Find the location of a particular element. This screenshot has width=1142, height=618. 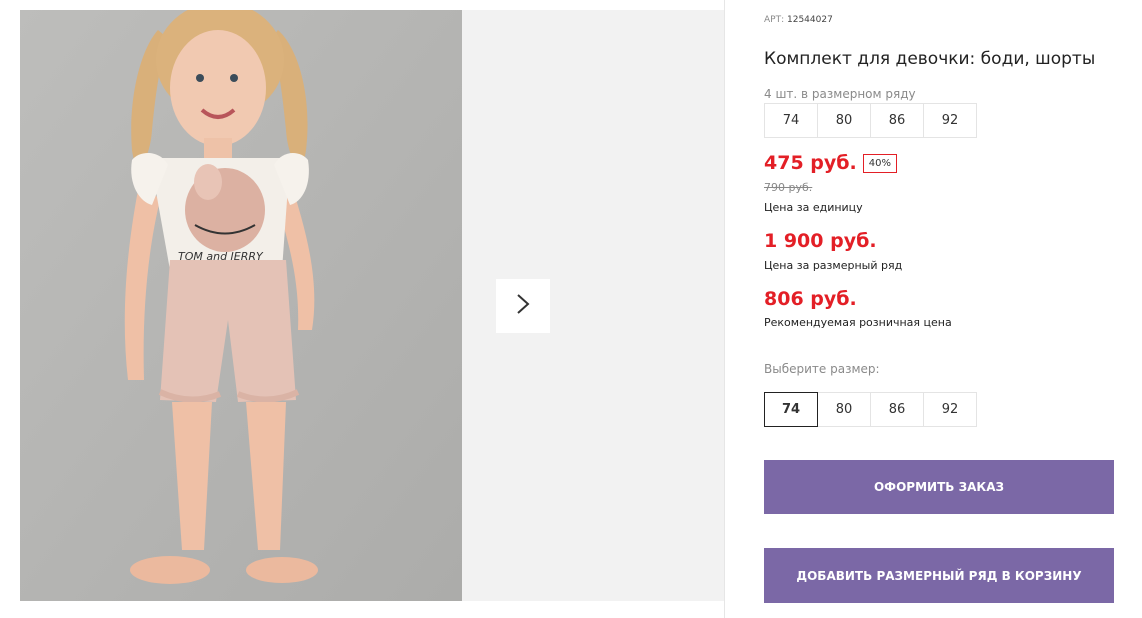

gallery-next-button is located at coordinates (523, 306).